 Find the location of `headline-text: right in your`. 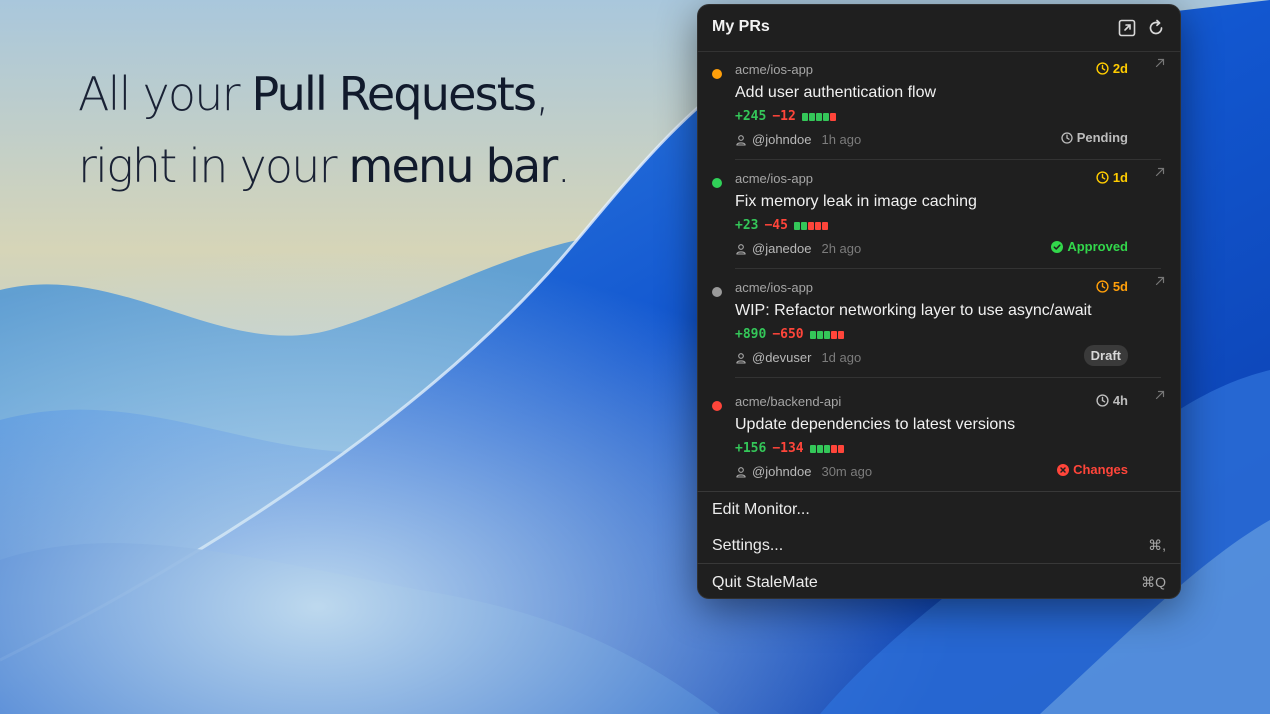

headline-text: right in your is located at coordinates (213, 166).